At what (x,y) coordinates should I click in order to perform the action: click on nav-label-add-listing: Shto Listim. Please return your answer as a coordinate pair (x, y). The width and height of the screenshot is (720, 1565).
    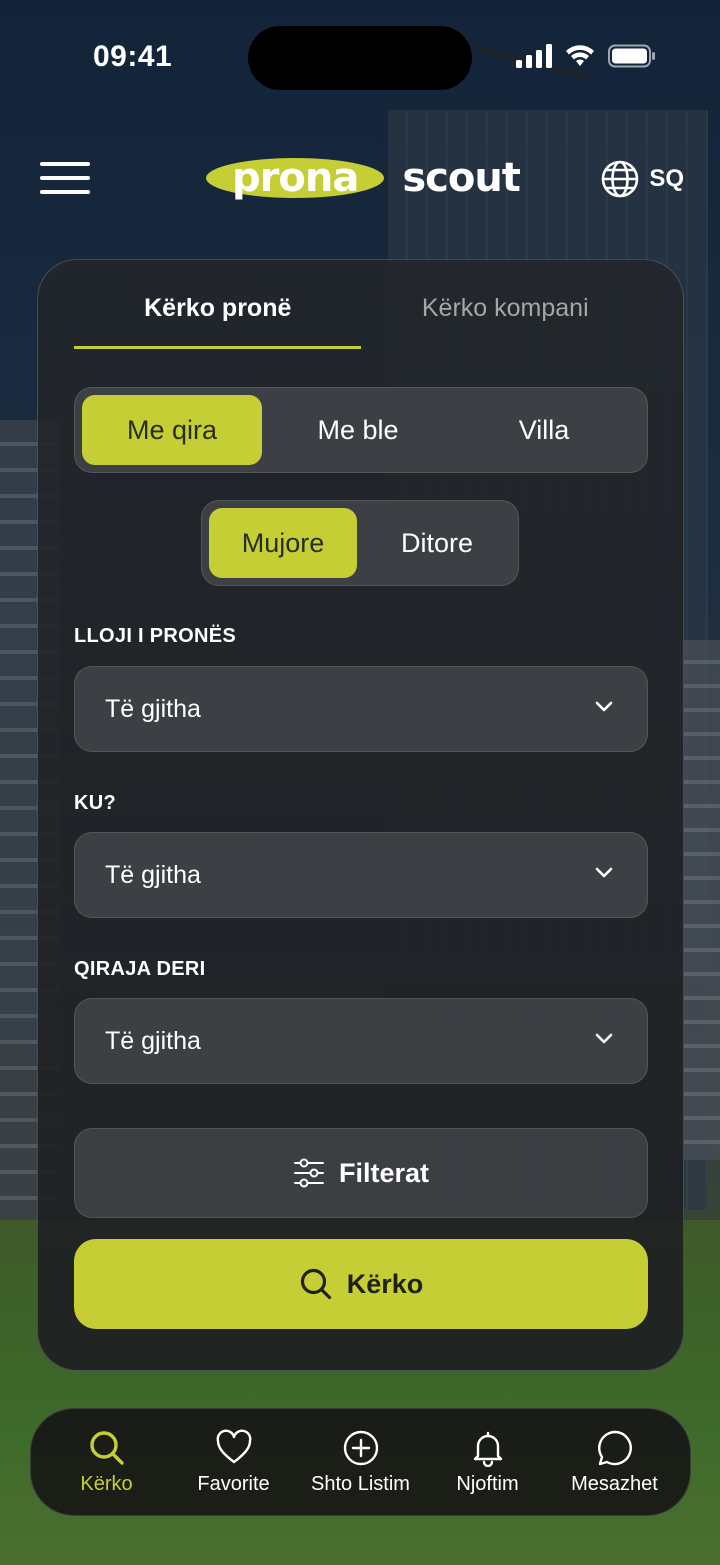
    Looking at the image, I should click on (360, 1483).